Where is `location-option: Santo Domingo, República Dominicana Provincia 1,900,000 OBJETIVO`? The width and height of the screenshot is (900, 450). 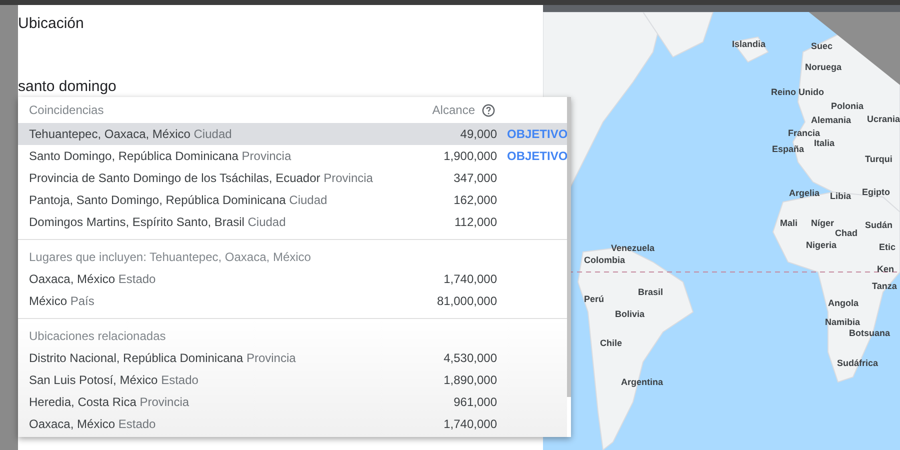
location-option: Santo Domingo, República Dominicana Provincia 1,900,000 OBJETIVO is located at coordinates (292, 156).